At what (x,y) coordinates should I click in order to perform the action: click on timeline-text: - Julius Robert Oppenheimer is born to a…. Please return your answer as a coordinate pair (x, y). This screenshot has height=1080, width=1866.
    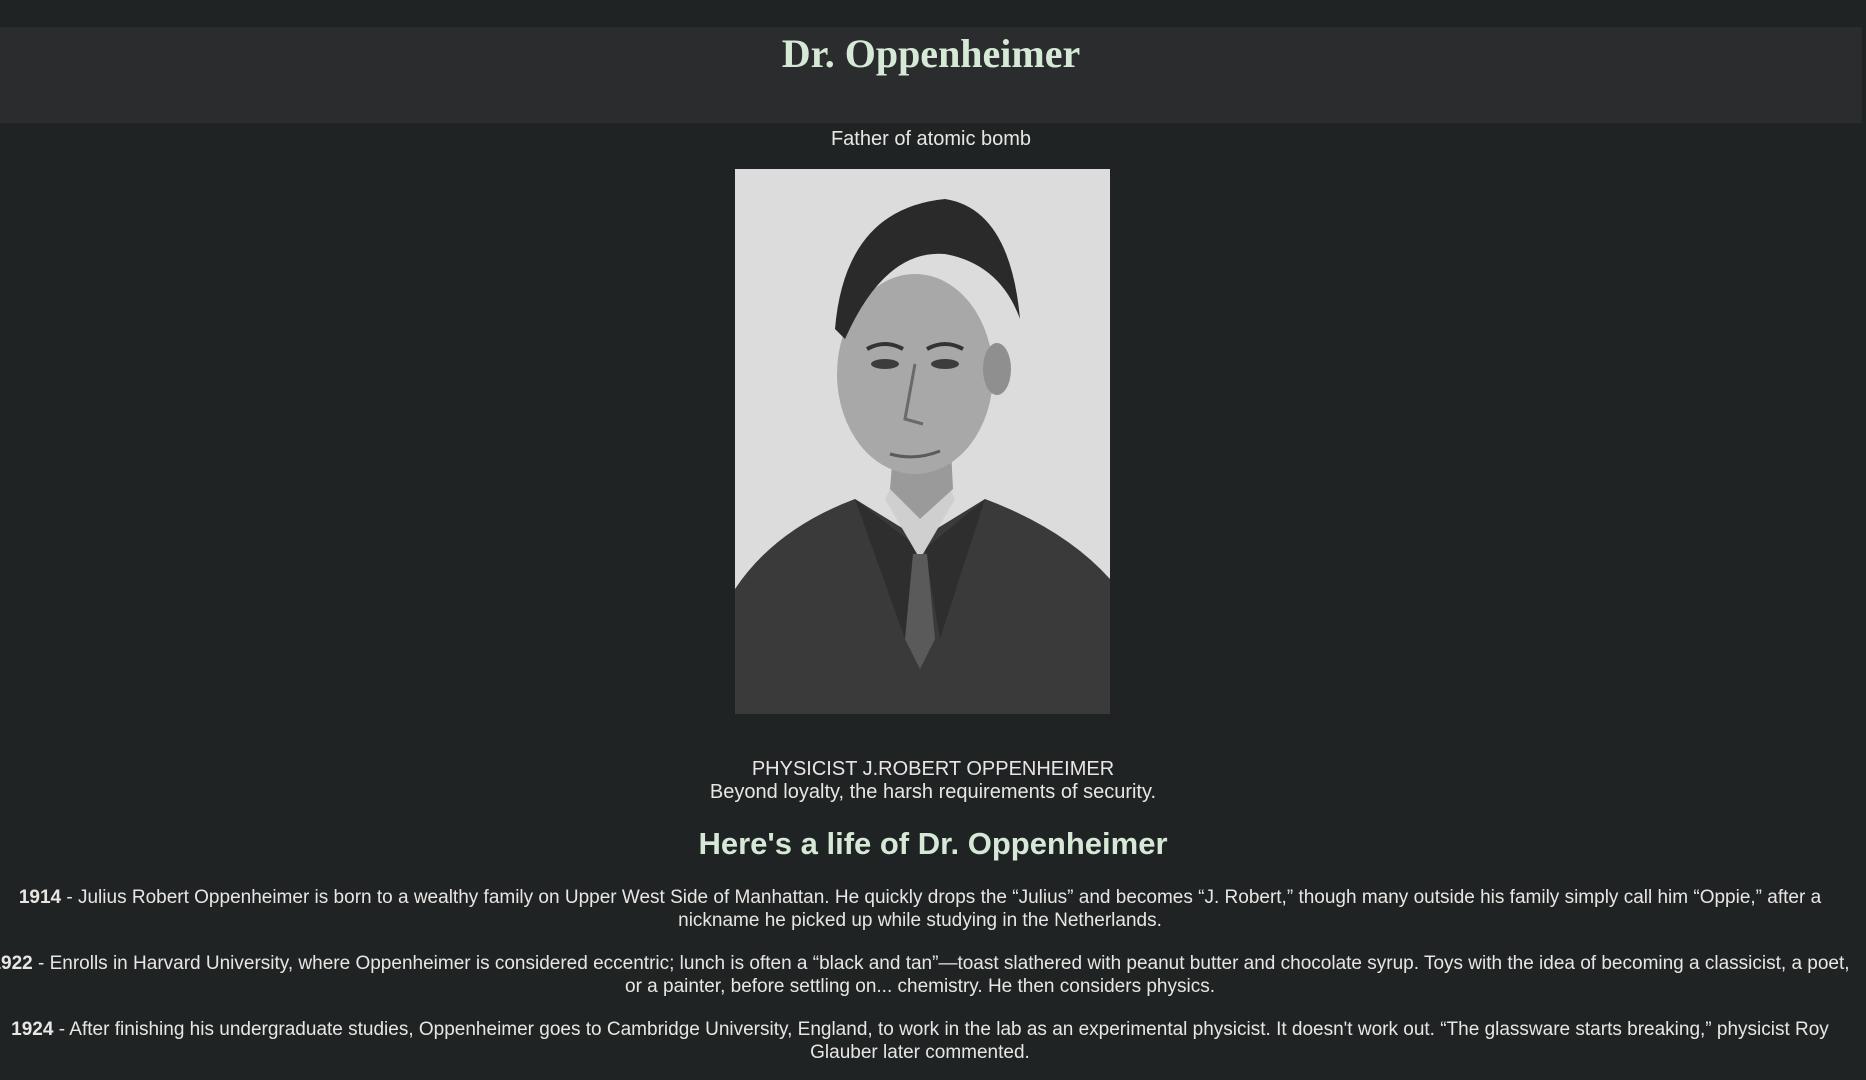
    Looking at the image, I should click on (941, 909).